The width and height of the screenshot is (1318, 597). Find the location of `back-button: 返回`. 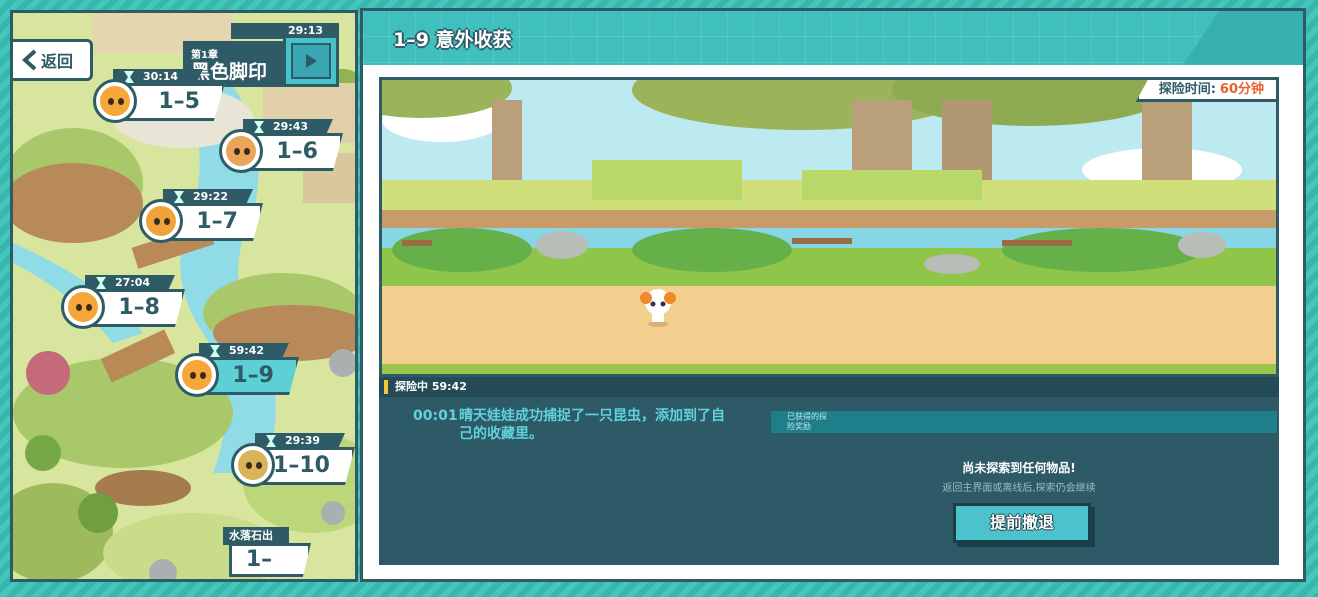

back-button: 返回 is located at coordinates (53, 60).